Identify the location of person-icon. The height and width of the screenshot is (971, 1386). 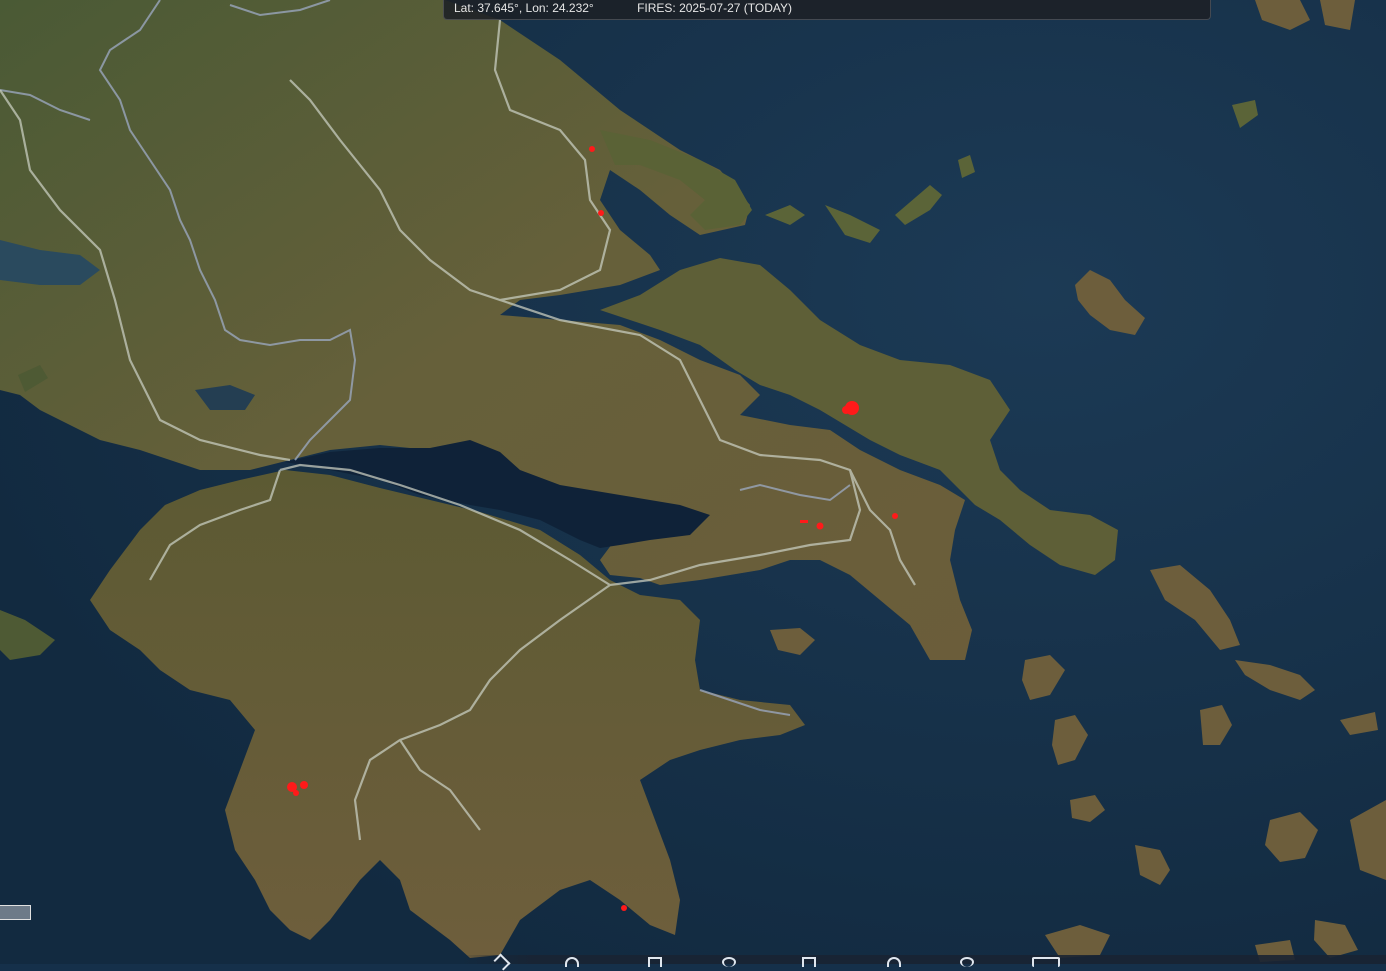
(894, 962).